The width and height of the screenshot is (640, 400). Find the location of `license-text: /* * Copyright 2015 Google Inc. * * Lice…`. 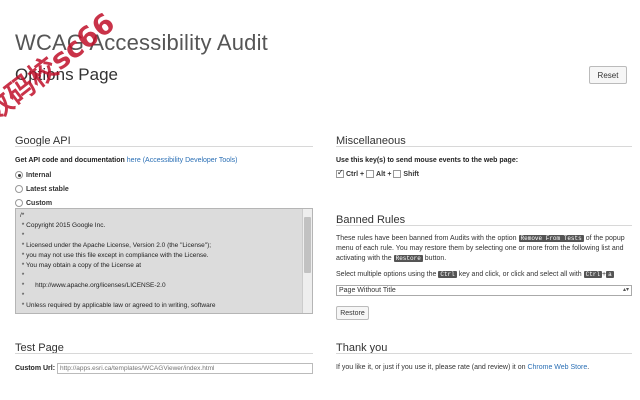

license-text: /* * Copyright 2015 Google Inc. * * Lice… is located at coordinates (118, 260).